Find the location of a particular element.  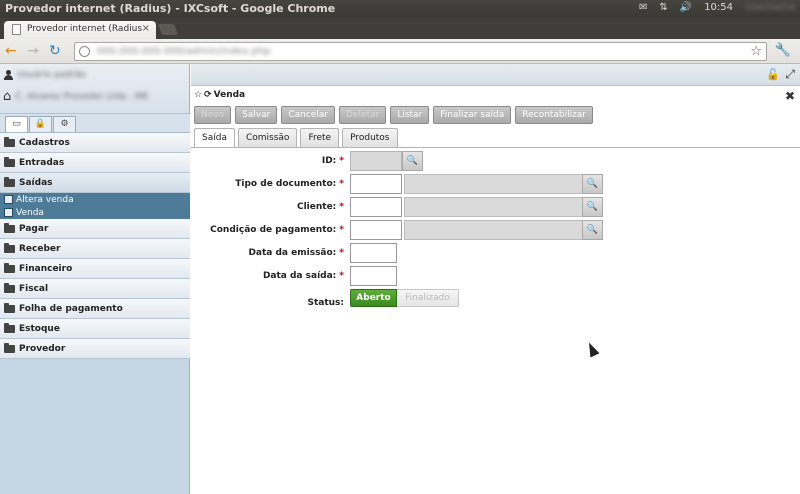

window-tab-icon: ▭ is located at coordinates (16, 124).